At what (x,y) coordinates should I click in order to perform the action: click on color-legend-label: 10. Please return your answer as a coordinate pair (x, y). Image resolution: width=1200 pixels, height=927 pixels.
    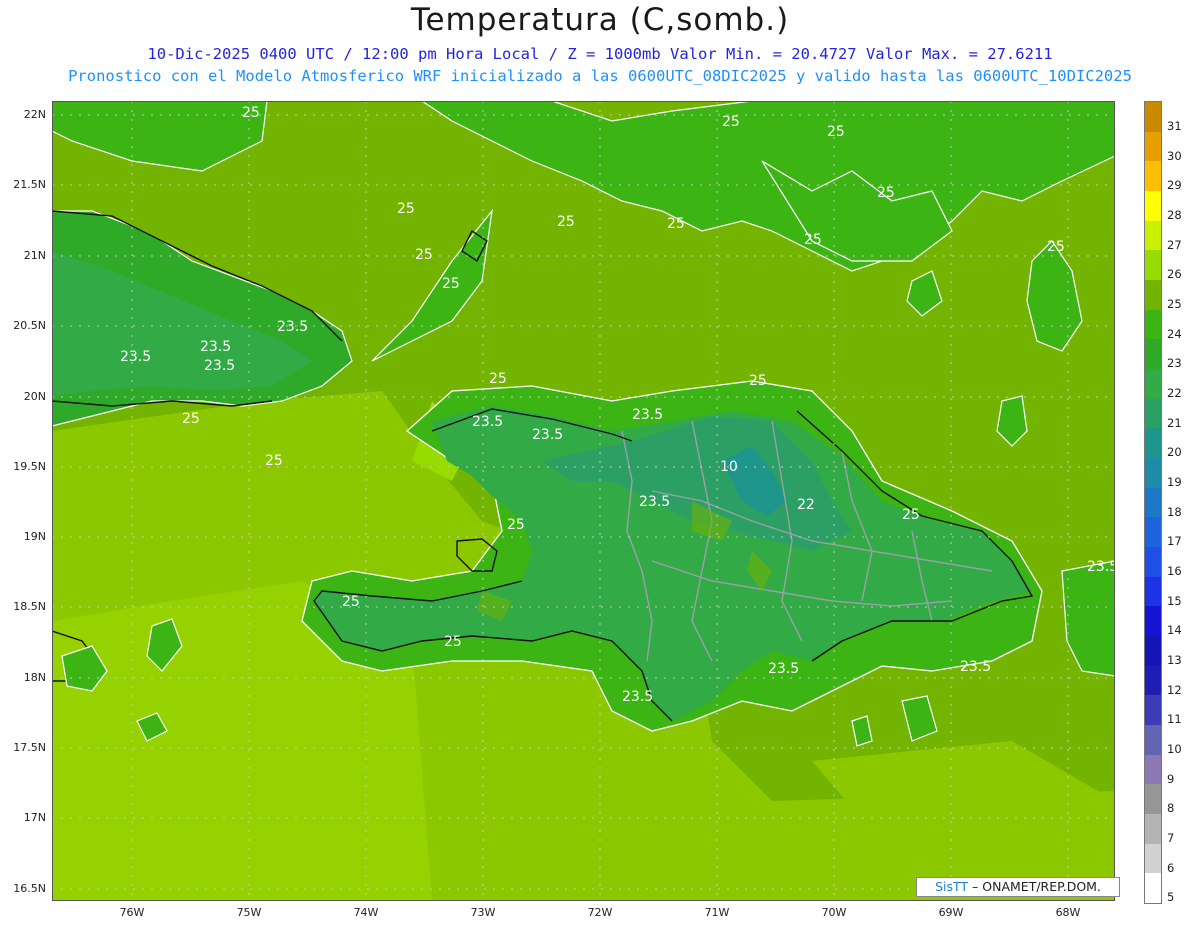
    Looking at the image, I should click on (1174, 749).